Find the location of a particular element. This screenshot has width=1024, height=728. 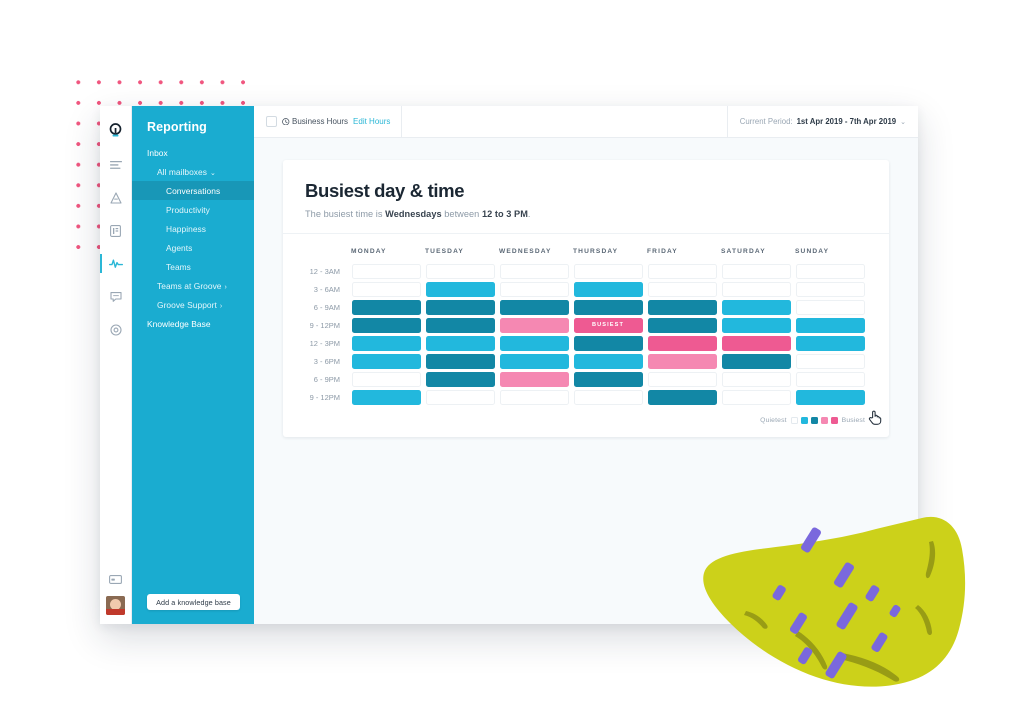

business-hours-label: Business Hours is located at coordinates (315, 121).